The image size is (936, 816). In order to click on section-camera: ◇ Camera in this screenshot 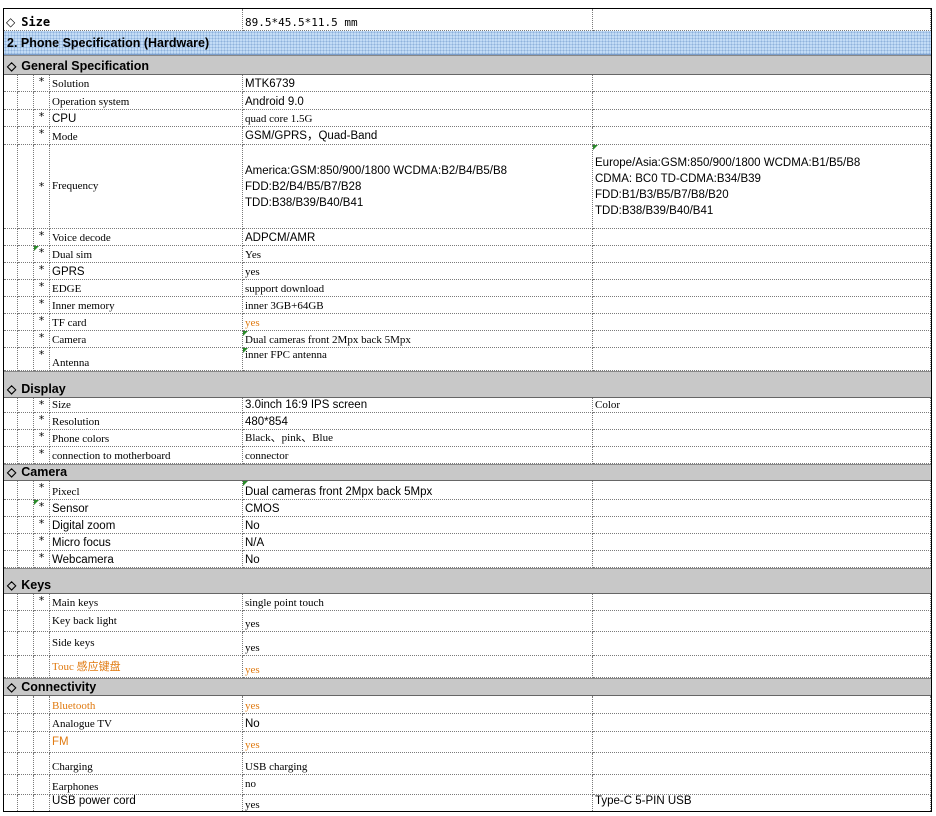, I will do `click(467, 472)`.